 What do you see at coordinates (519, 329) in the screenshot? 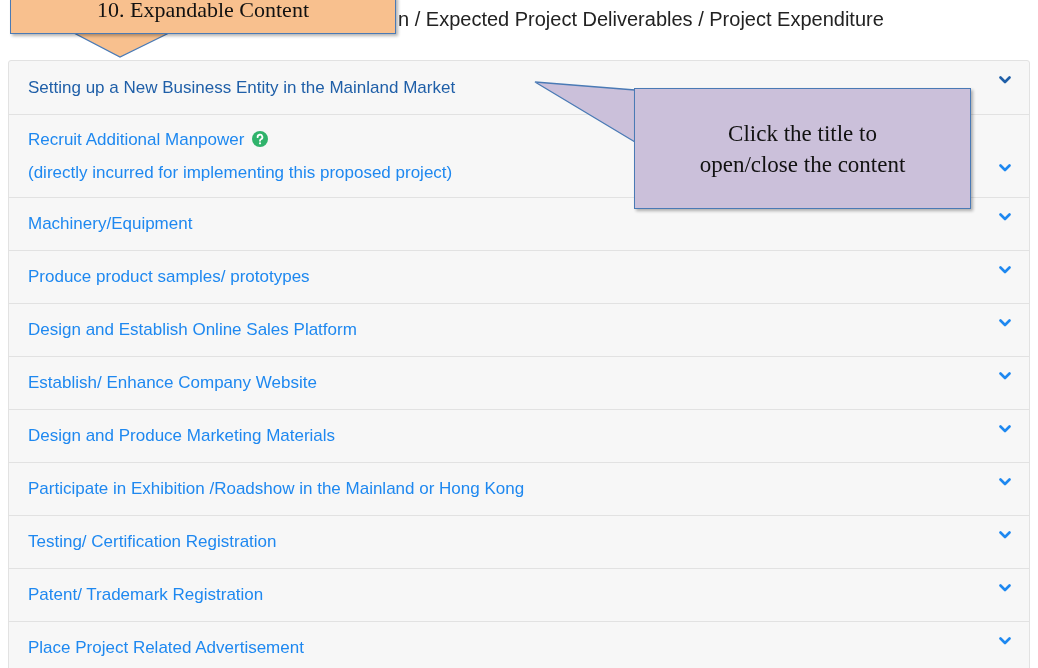
I see `accordion-header: Design and Establish Online Sales Platform` at bounding box center [519, 329].